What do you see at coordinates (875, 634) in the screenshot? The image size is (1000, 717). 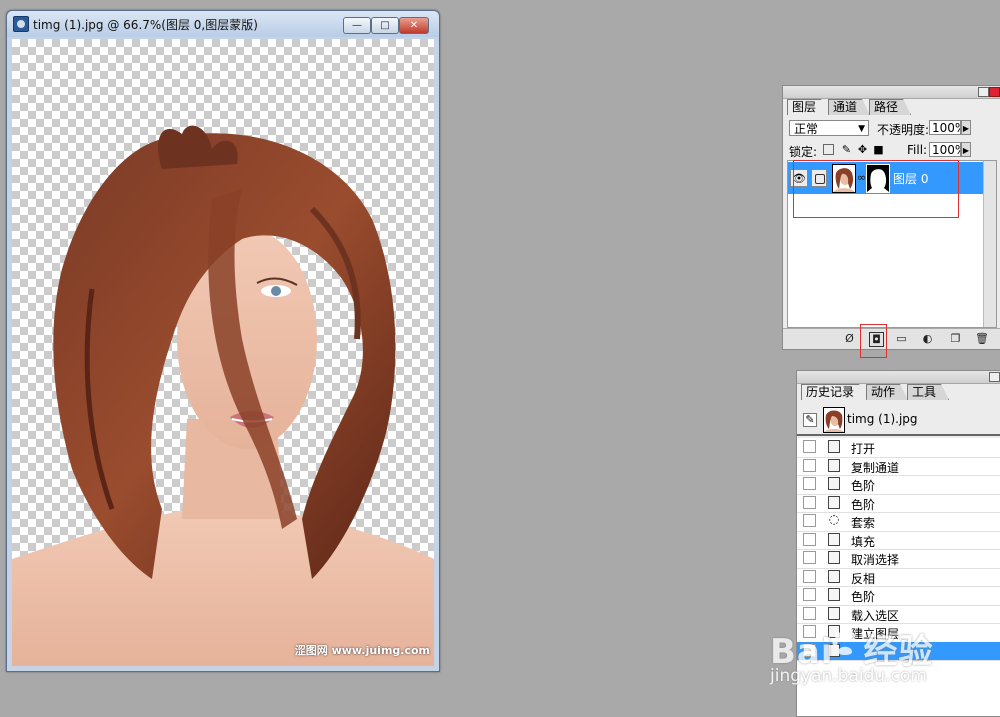 I see `history-item-label: 建立图层` at bounding box center [875, 634].